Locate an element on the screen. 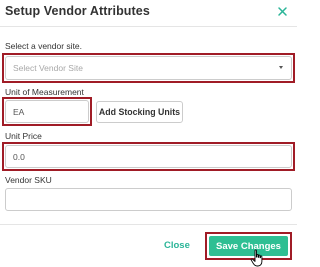 The height and width of the screenshot is (267, 320). save-changes-button: Save Changes is located at coordinates (248, 246).